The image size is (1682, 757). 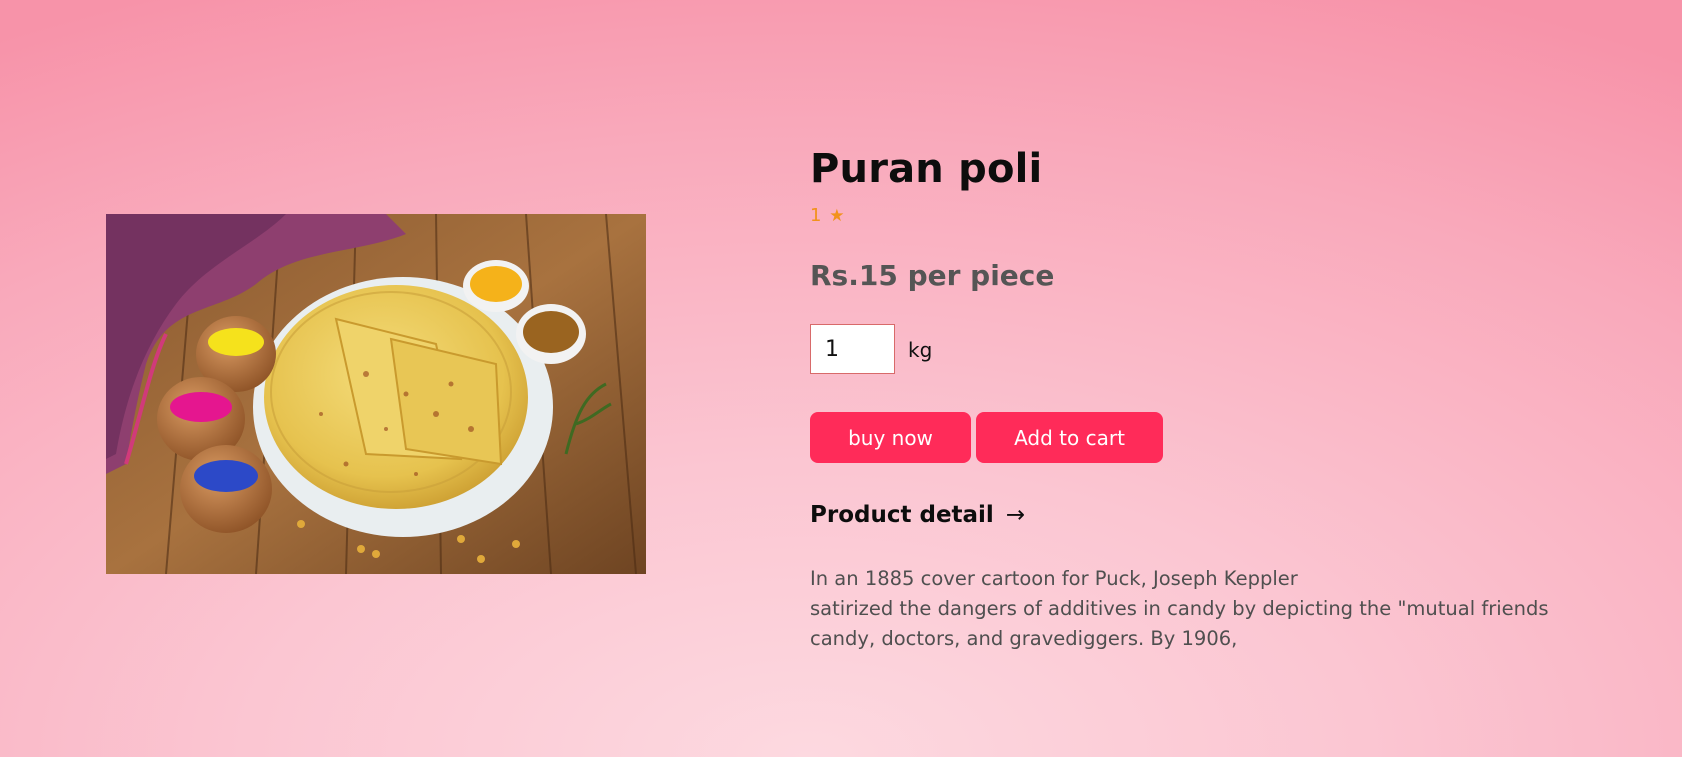 What do you see at coordinates (1015, 515) in the screenshot?
I see `arrow-right-icon: →` at bounding box center [1015, 515].